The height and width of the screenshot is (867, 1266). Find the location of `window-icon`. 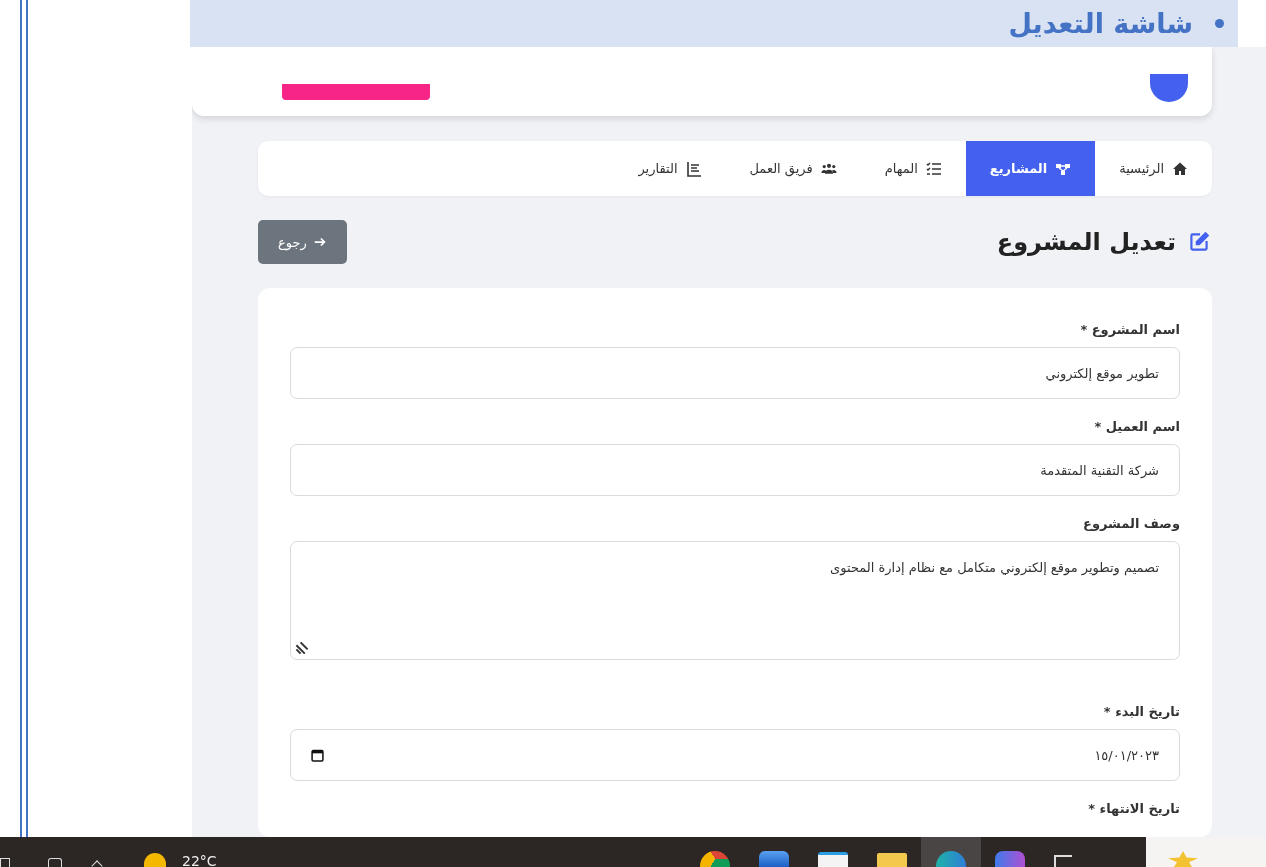

window-icon is located at coordinates (55, 862).